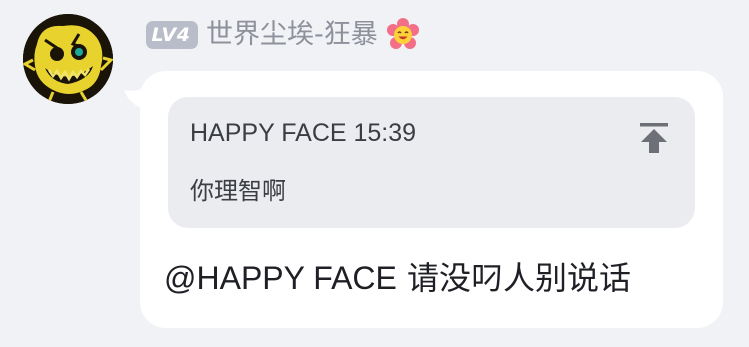 The width and height of the screenshot is (749, 347). Describe the element at coordinates (292, 35) in the screenshot. I see `sender-name: 世界尘埃-狂暴` at that location.